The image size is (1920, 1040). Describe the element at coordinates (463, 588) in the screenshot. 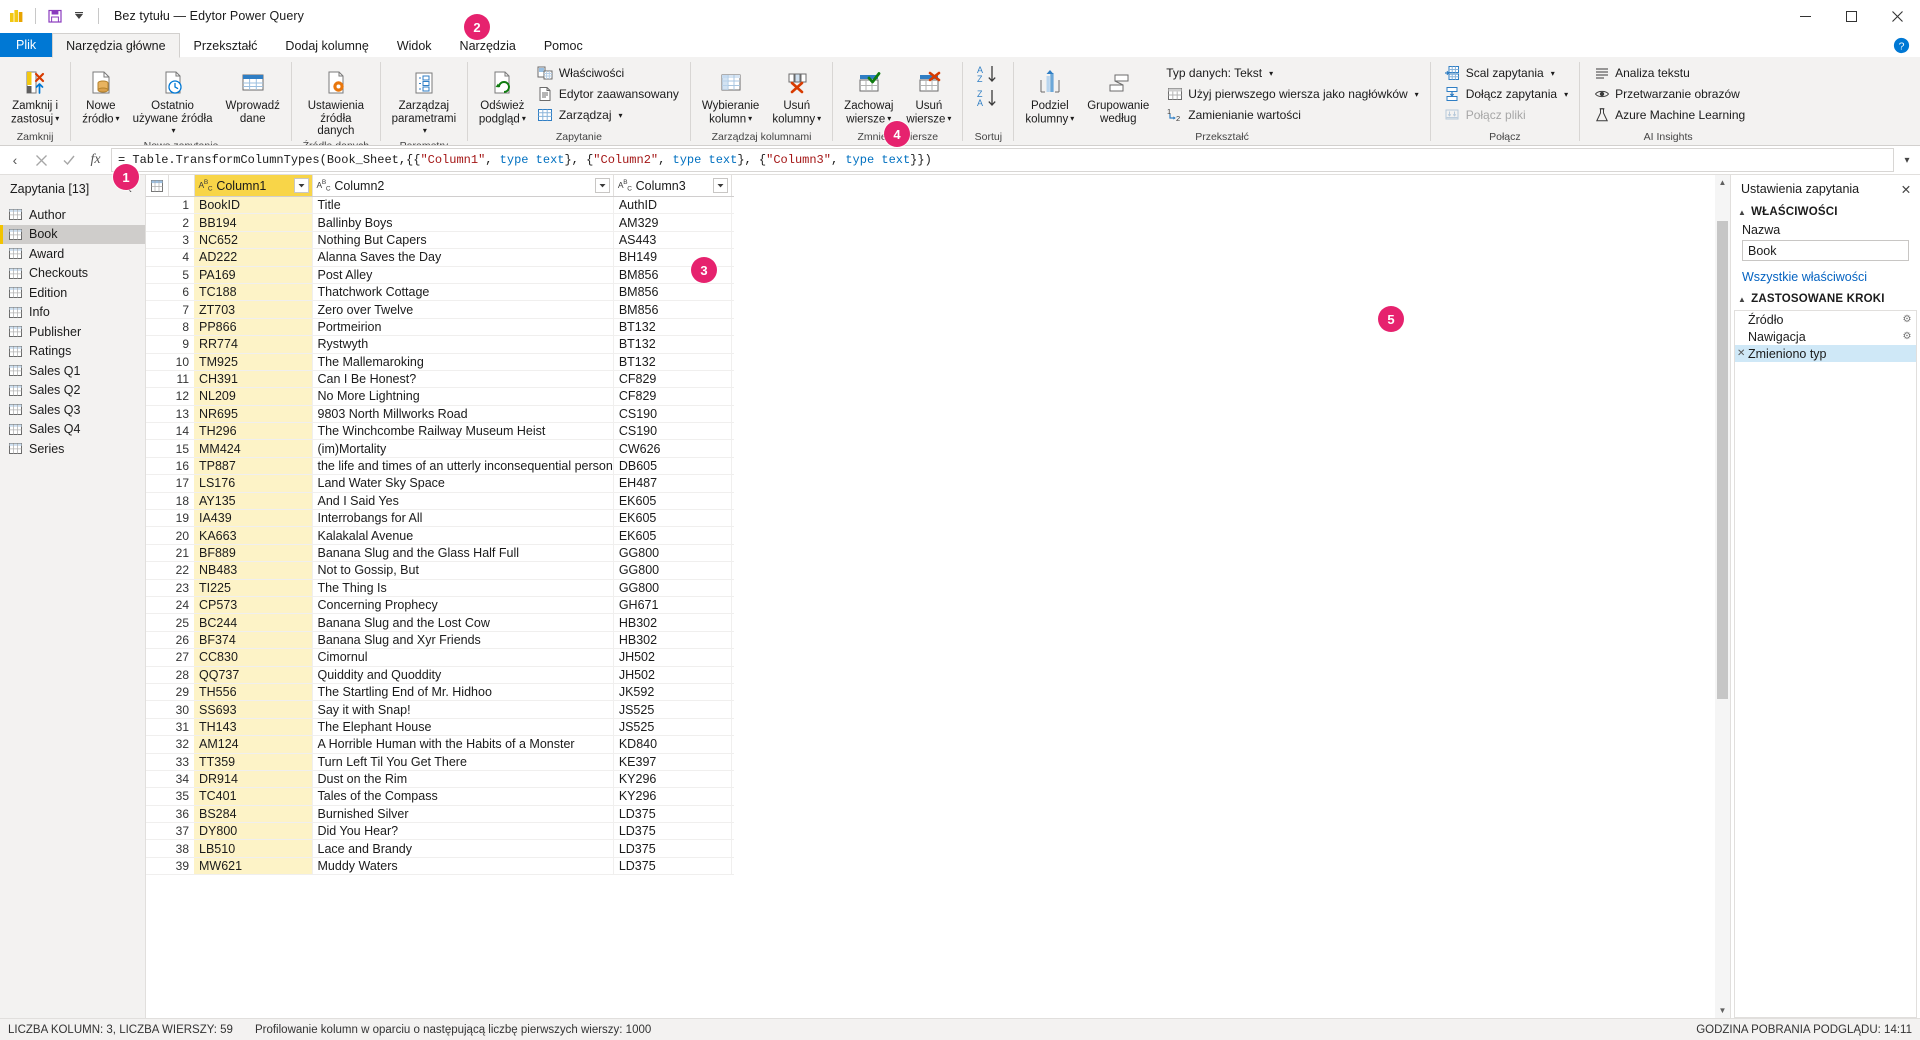

I see `cell-r23-c2: The Thing Is` at that location.